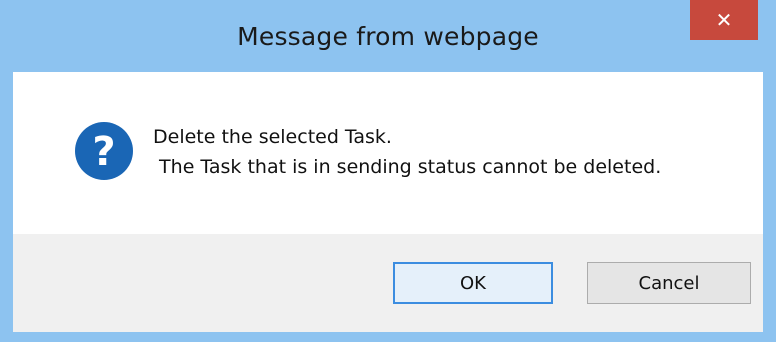  What do you see at coordinates (669, 283) in the screenshot?
I see `cancel-button: Cancel` at bounding box center [669, 283].